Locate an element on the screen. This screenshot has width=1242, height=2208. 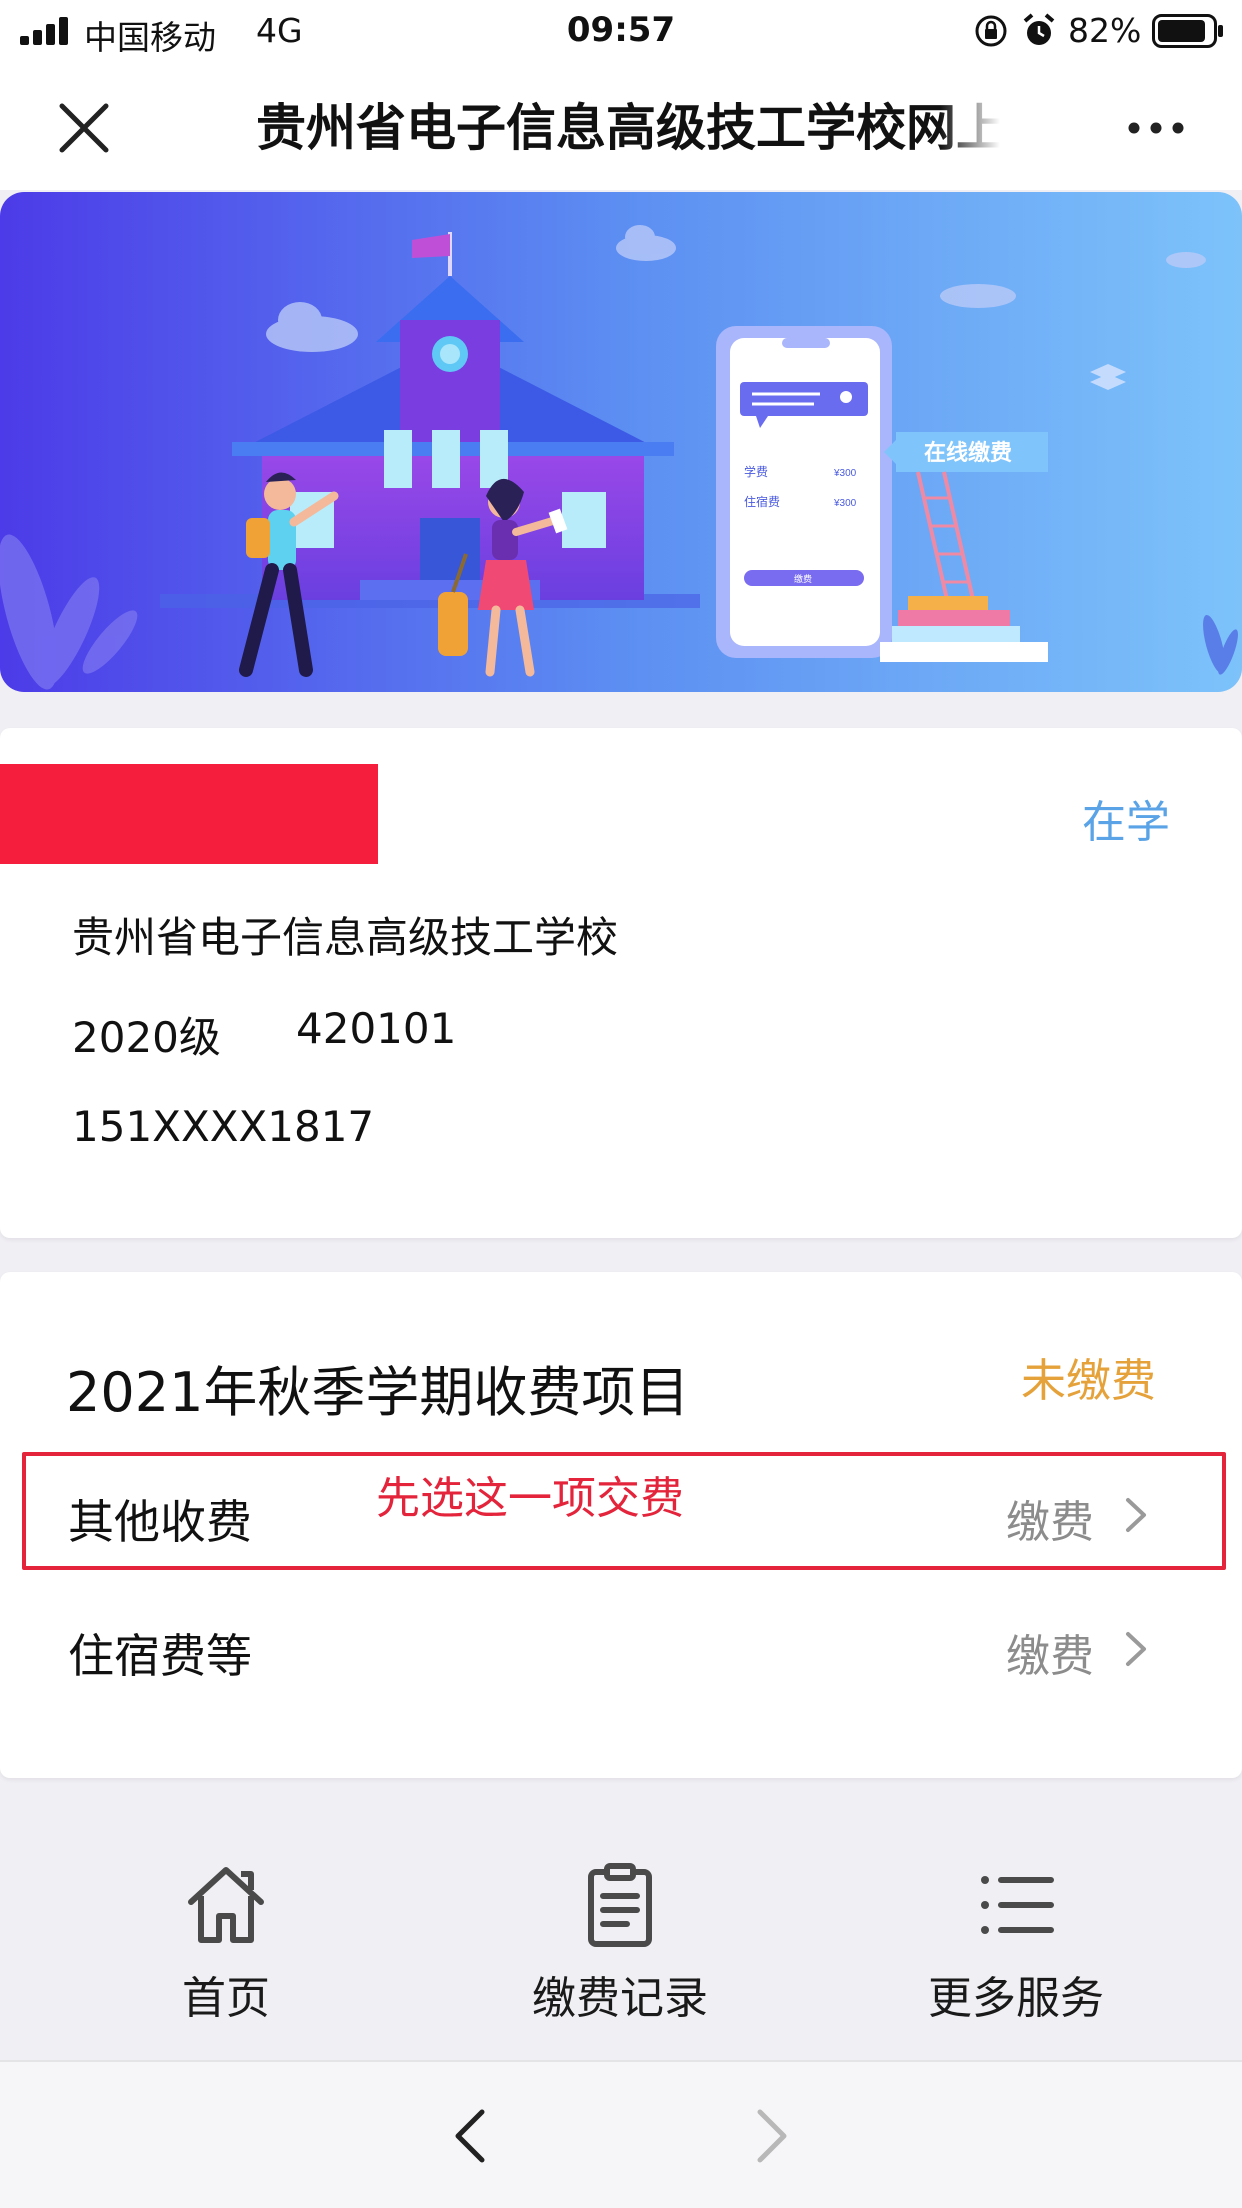
banner-fee-label: 住宿费 is located at coordinates (762, 501).